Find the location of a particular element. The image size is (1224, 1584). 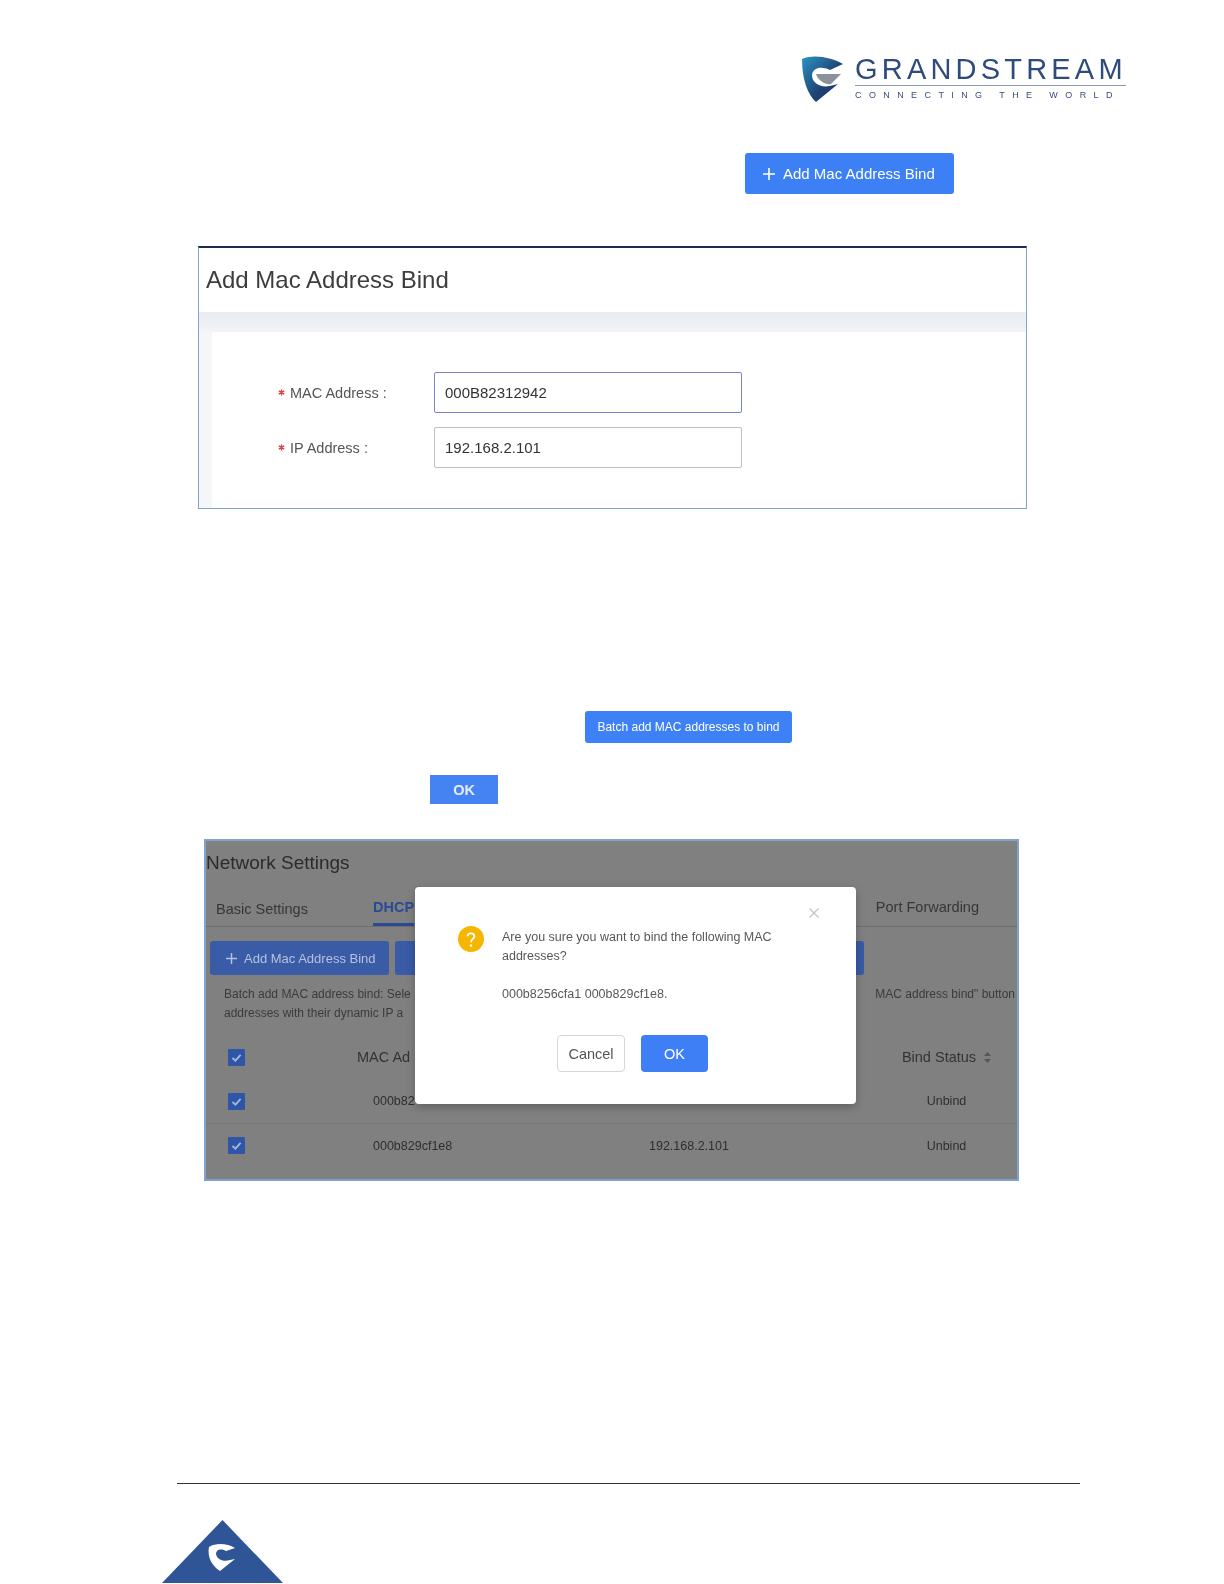

dialog-title: Add Mac Address Bind is located at coordinates (327, 280).